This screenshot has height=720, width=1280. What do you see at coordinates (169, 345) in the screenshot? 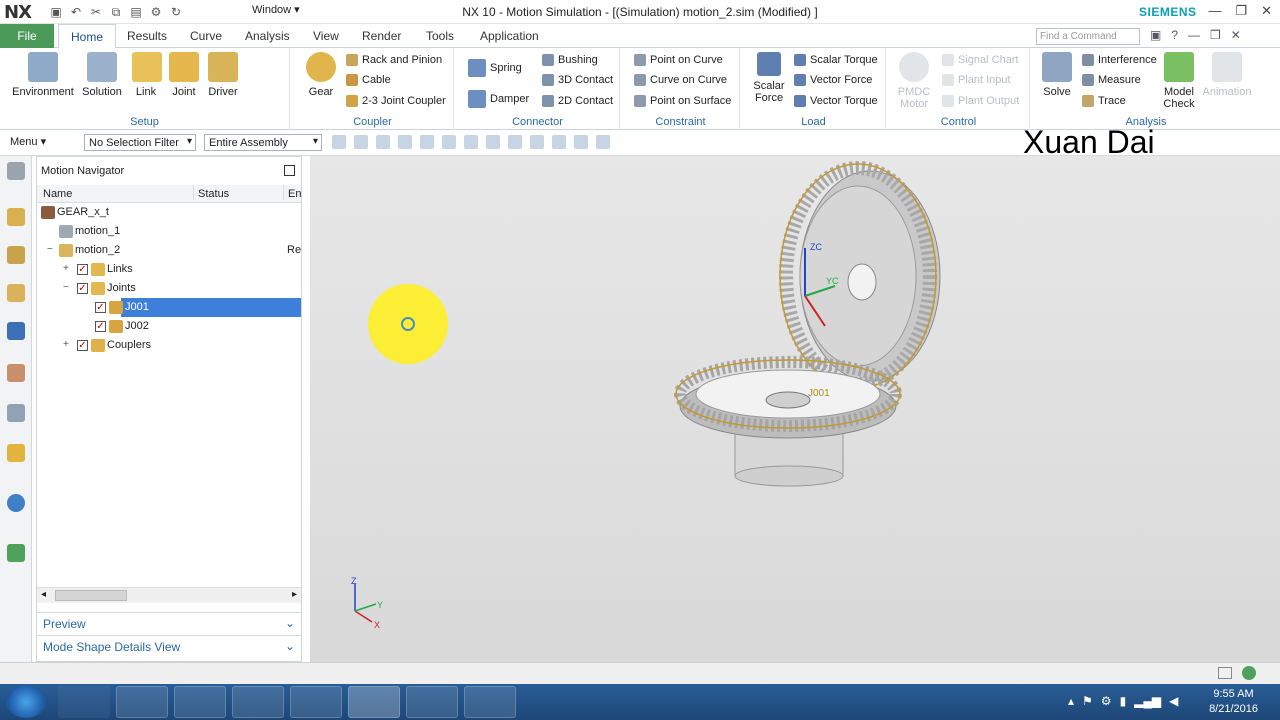
I see `tree-node-couplers: + ✓ Couplers` at bounding box center [169, 345].